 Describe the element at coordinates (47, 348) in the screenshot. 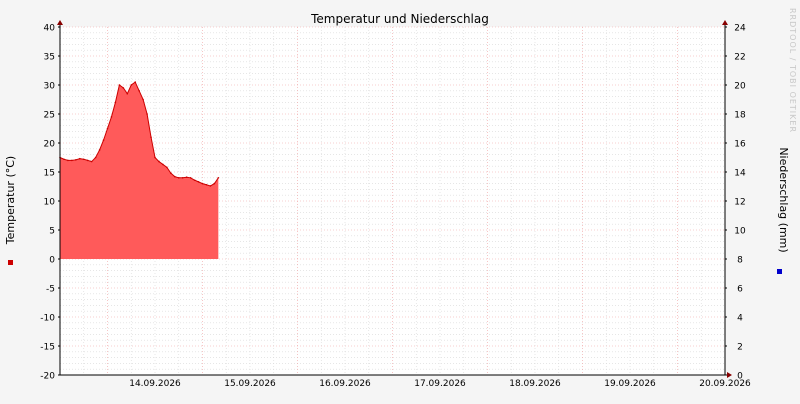

I see `y-tick-label-left: -15` at that location.